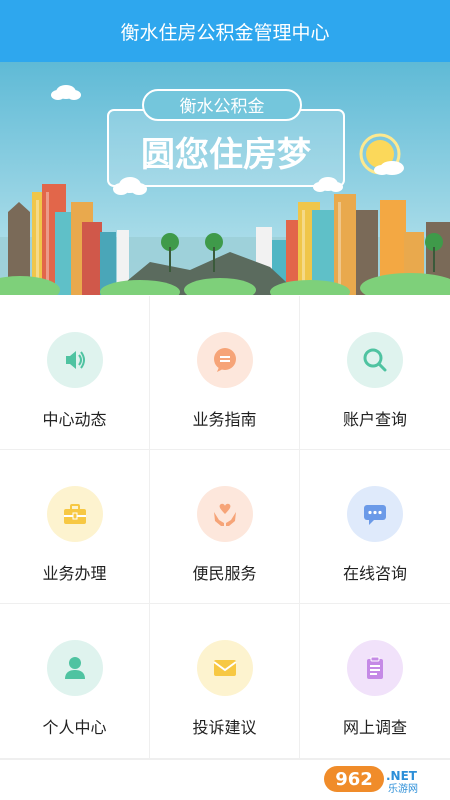  What do you see at coordinates (375, 681) in the screenshot?
I see `menu-item-online-survey: 网上调查` at bounding box center [375, 681].